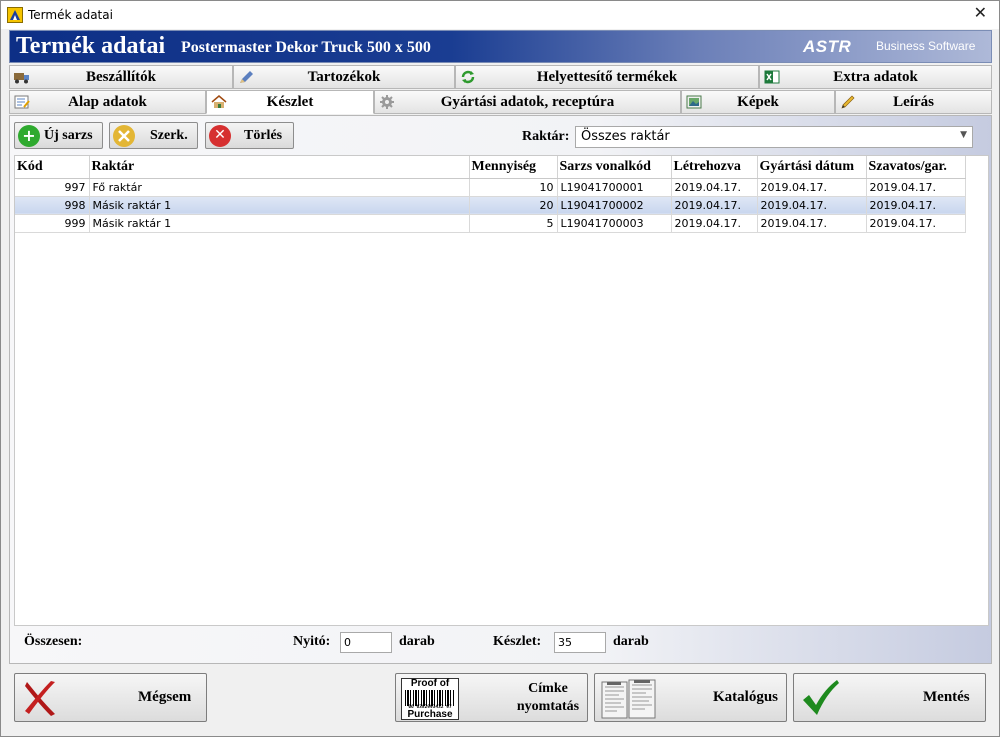  I want to click on tab-beszallitok: Beszállítók, so click(121, 77).